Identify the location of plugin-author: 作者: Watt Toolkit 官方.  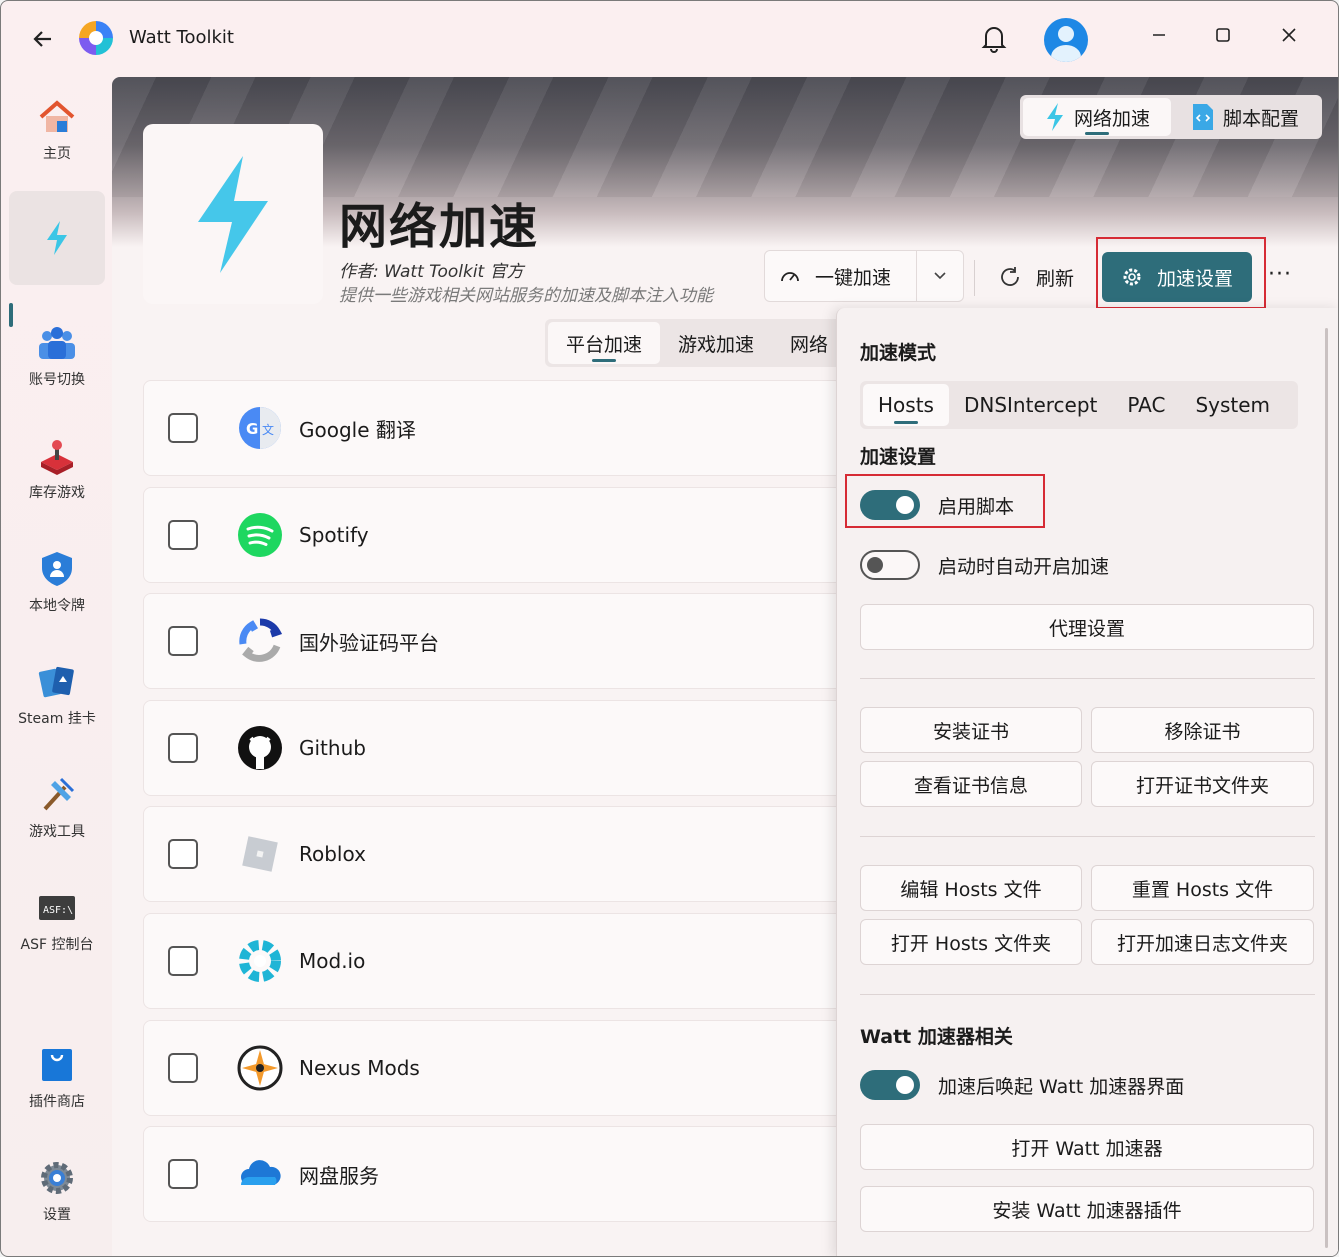
(431, 272).